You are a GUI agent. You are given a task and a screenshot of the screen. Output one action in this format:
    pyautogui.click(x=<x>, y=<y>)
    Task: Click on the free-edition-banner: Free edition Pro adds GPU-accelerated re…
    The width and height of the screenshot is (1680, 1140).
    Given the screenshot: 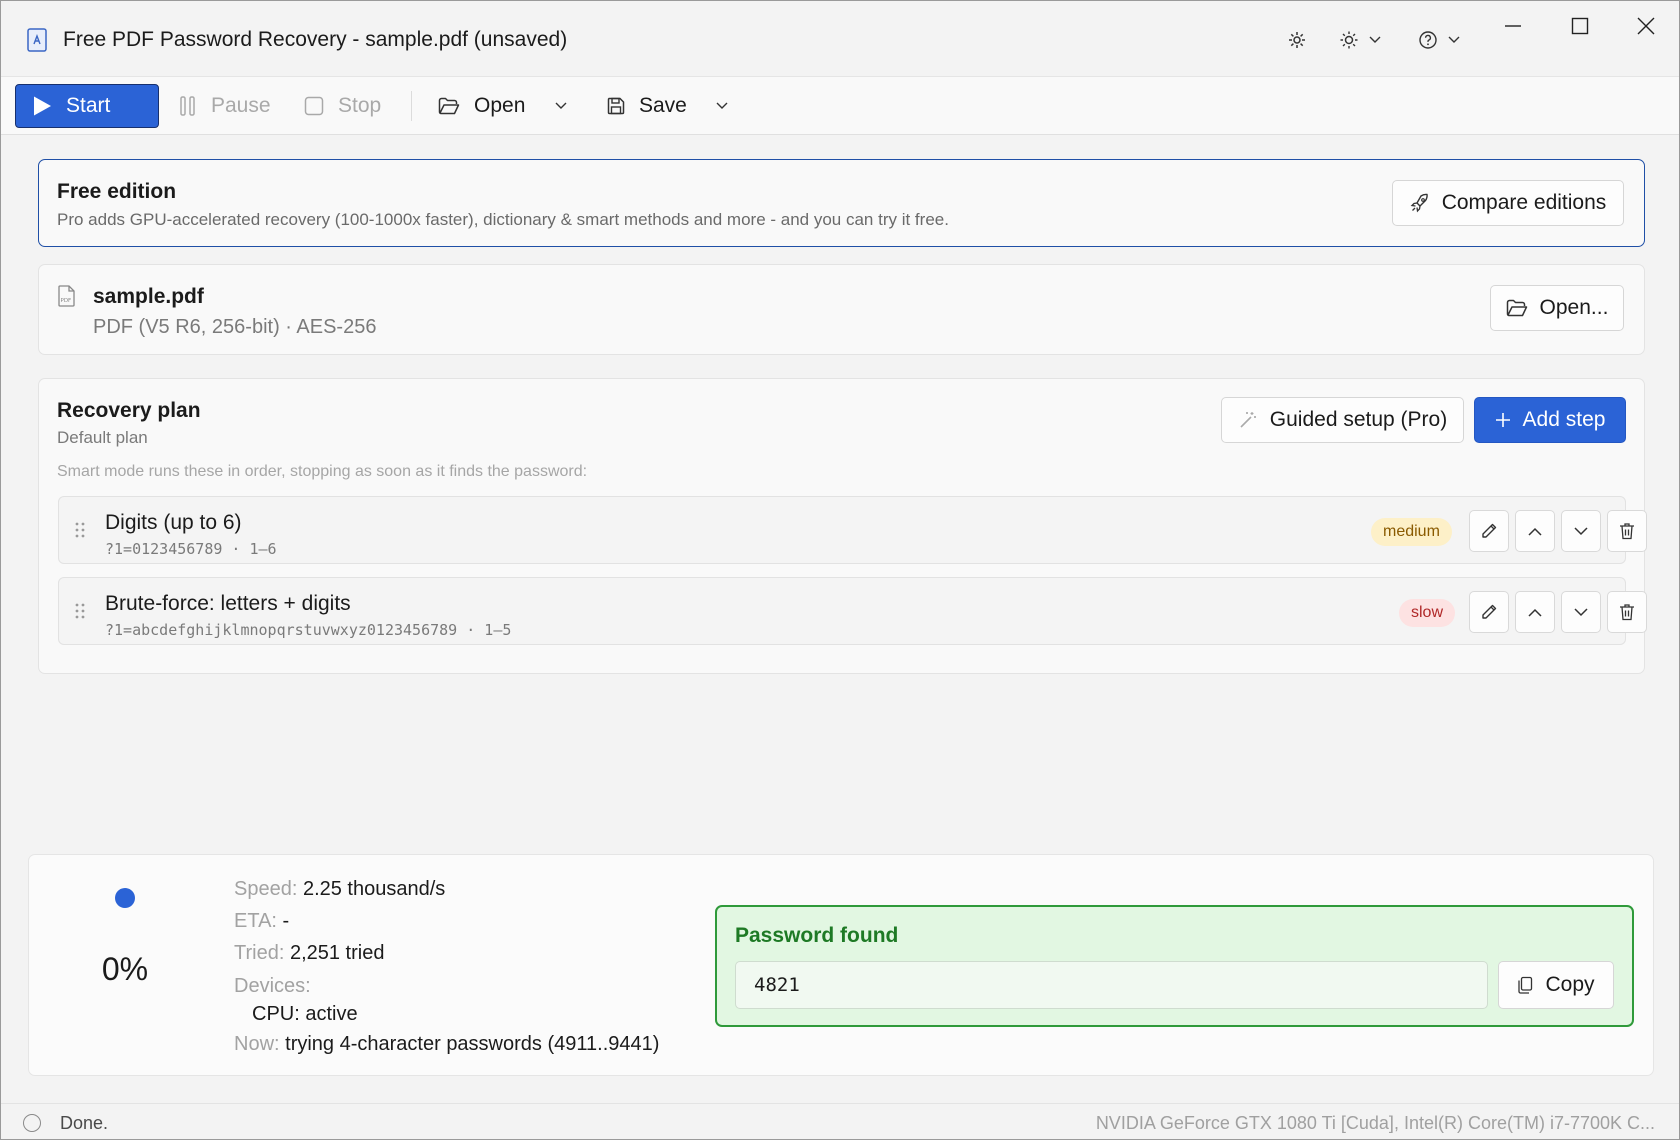 What is the action you would take?
    pyautogui.click(x=841, y=203)
    